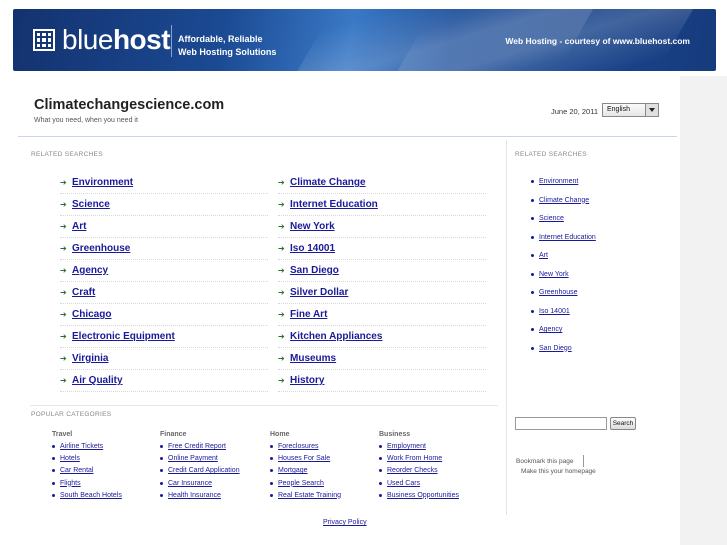  Describe the element at coordinates (194, 495) in the screenshot. I see `category-link: Health Insurance` at that location.